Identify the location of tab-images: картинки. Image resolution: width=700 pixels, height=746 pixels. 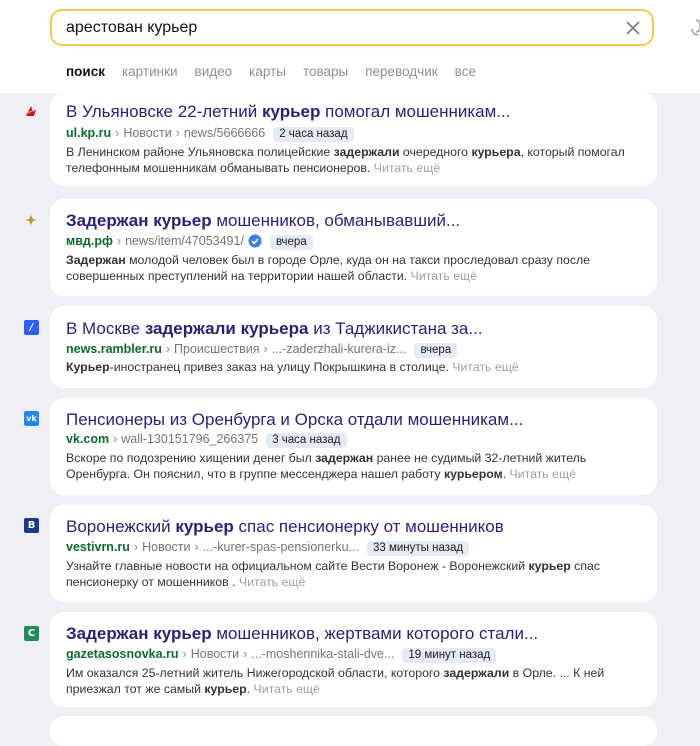
(150, 73).